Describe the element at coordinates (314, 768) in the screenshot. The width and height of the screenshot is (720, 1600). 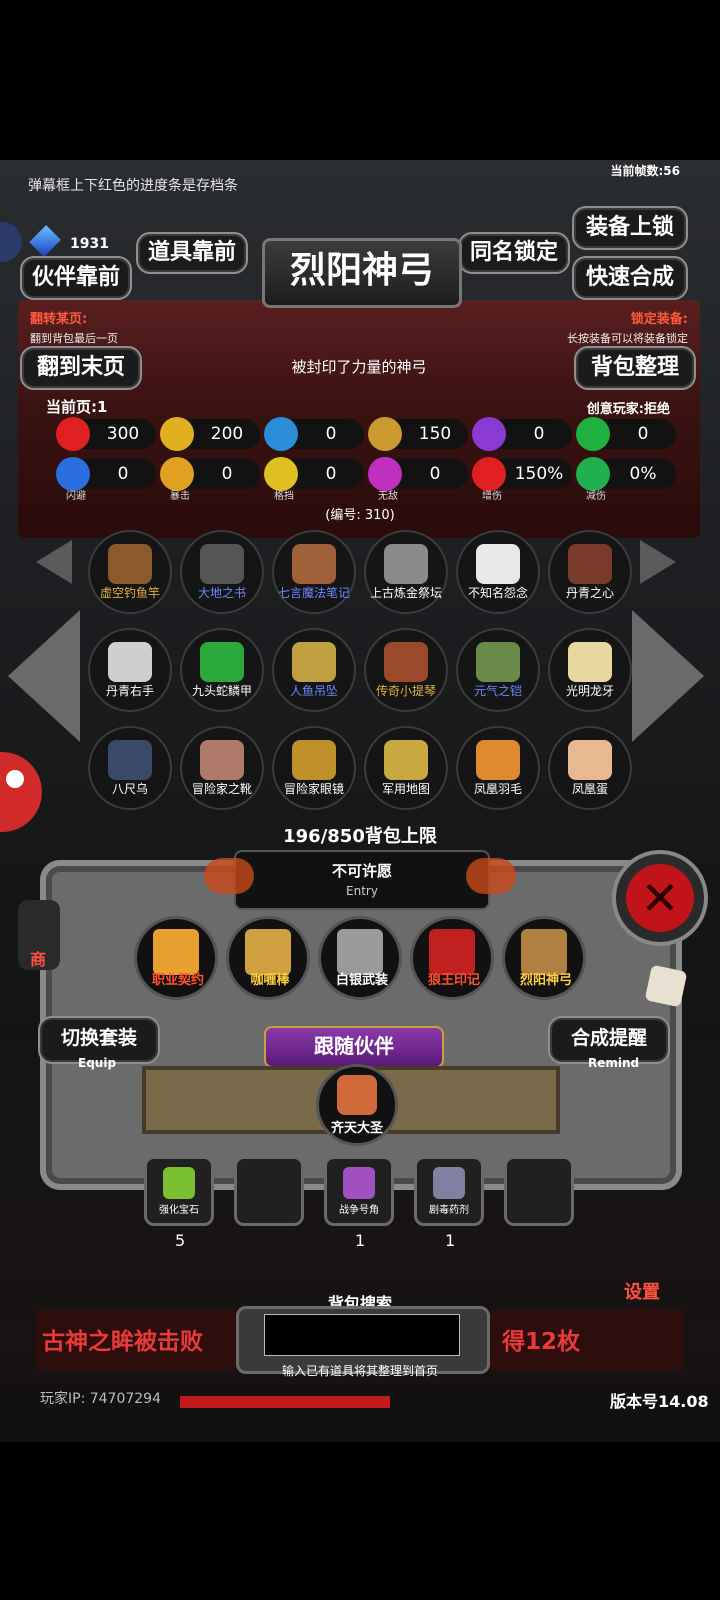
I see `inventory-item: 冒险家眼镜` at that location.